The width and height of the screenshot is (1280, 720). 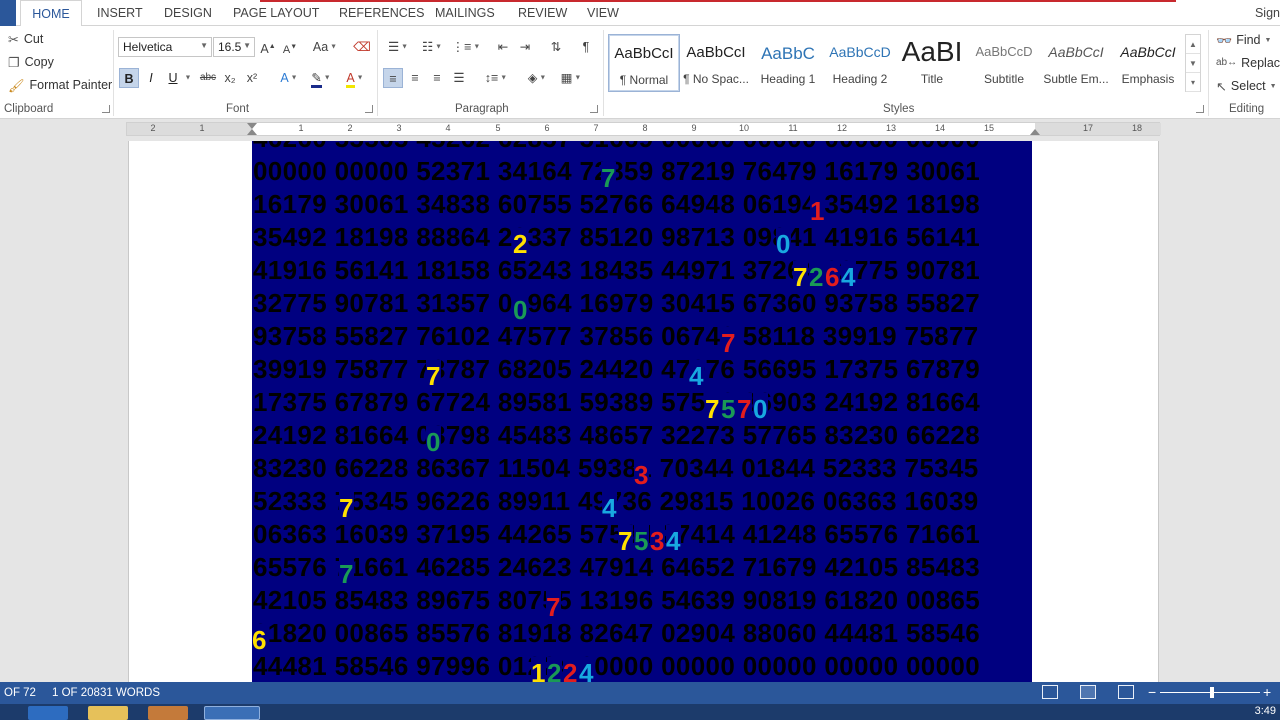 What do you see at coordinates (362, 47) in the screenshot?
I see `clear-formatting-button: ⌫` at bounding box center [362, 47].